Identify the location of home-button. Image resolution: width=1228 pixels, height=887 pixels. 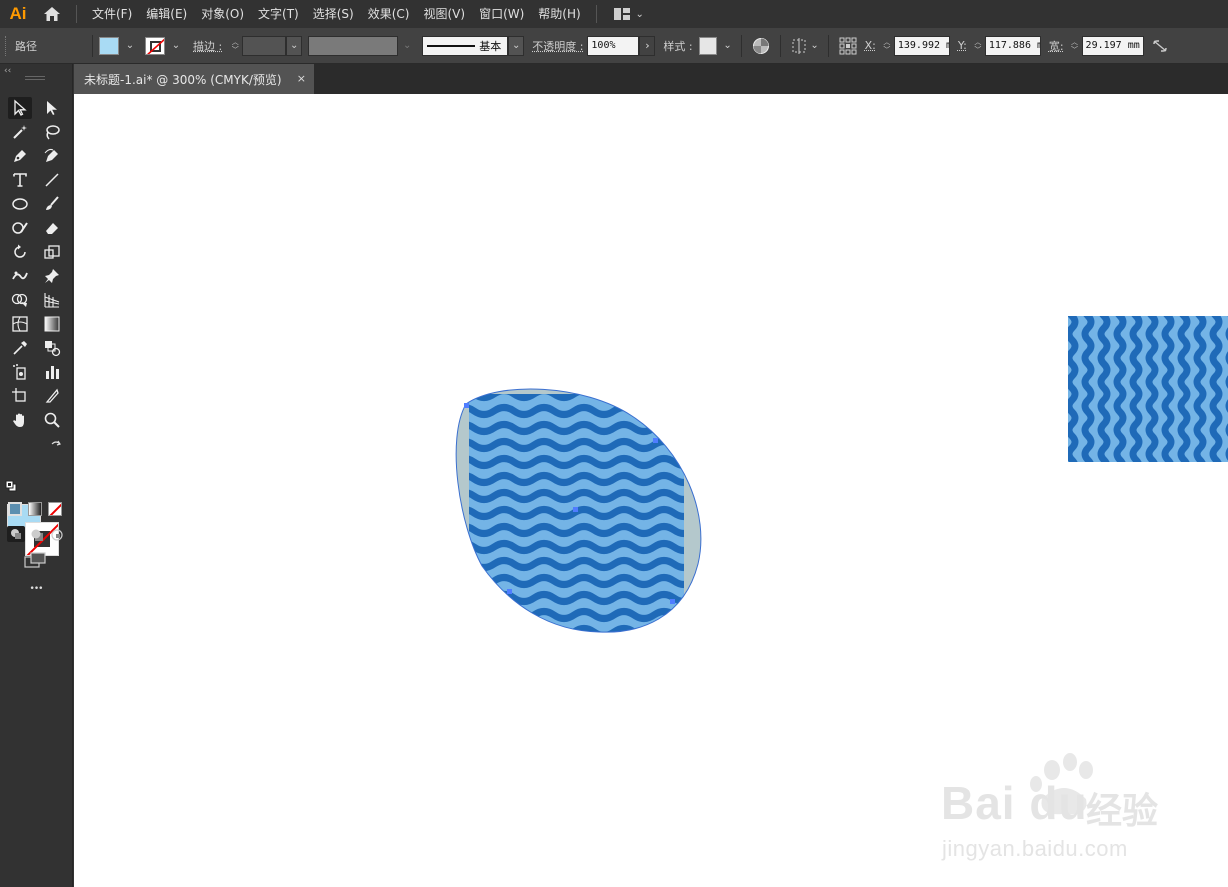
(52, 14).